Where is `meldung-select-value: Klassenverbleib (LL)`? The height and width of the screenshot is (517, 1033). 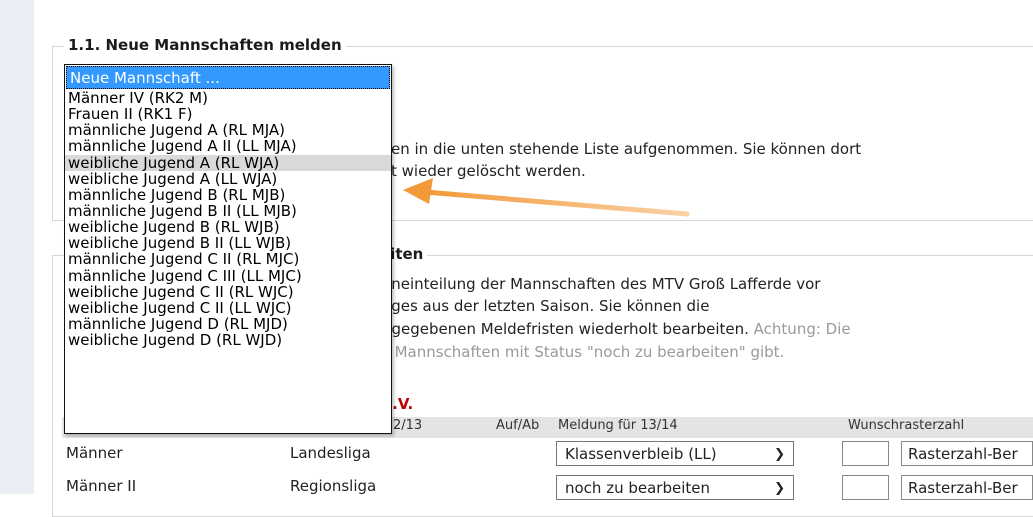
meldung-select-value: Klassenverbleib (LL) is located at coordinates (641, 454).